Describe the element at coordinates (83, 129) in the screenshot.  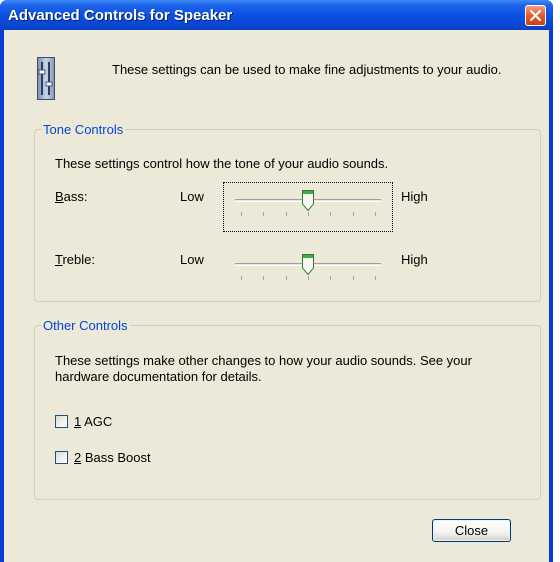
I see `tone-controls-title: Tone Controls` at that location.